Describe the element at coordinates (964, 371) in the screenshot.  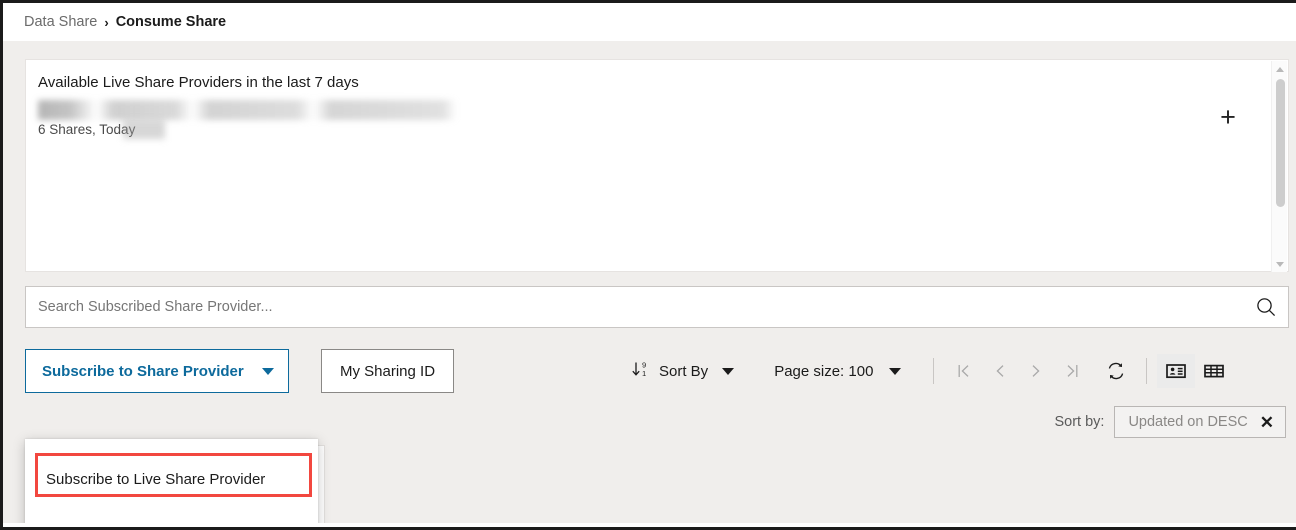
I see `page-first-icon` at that location.